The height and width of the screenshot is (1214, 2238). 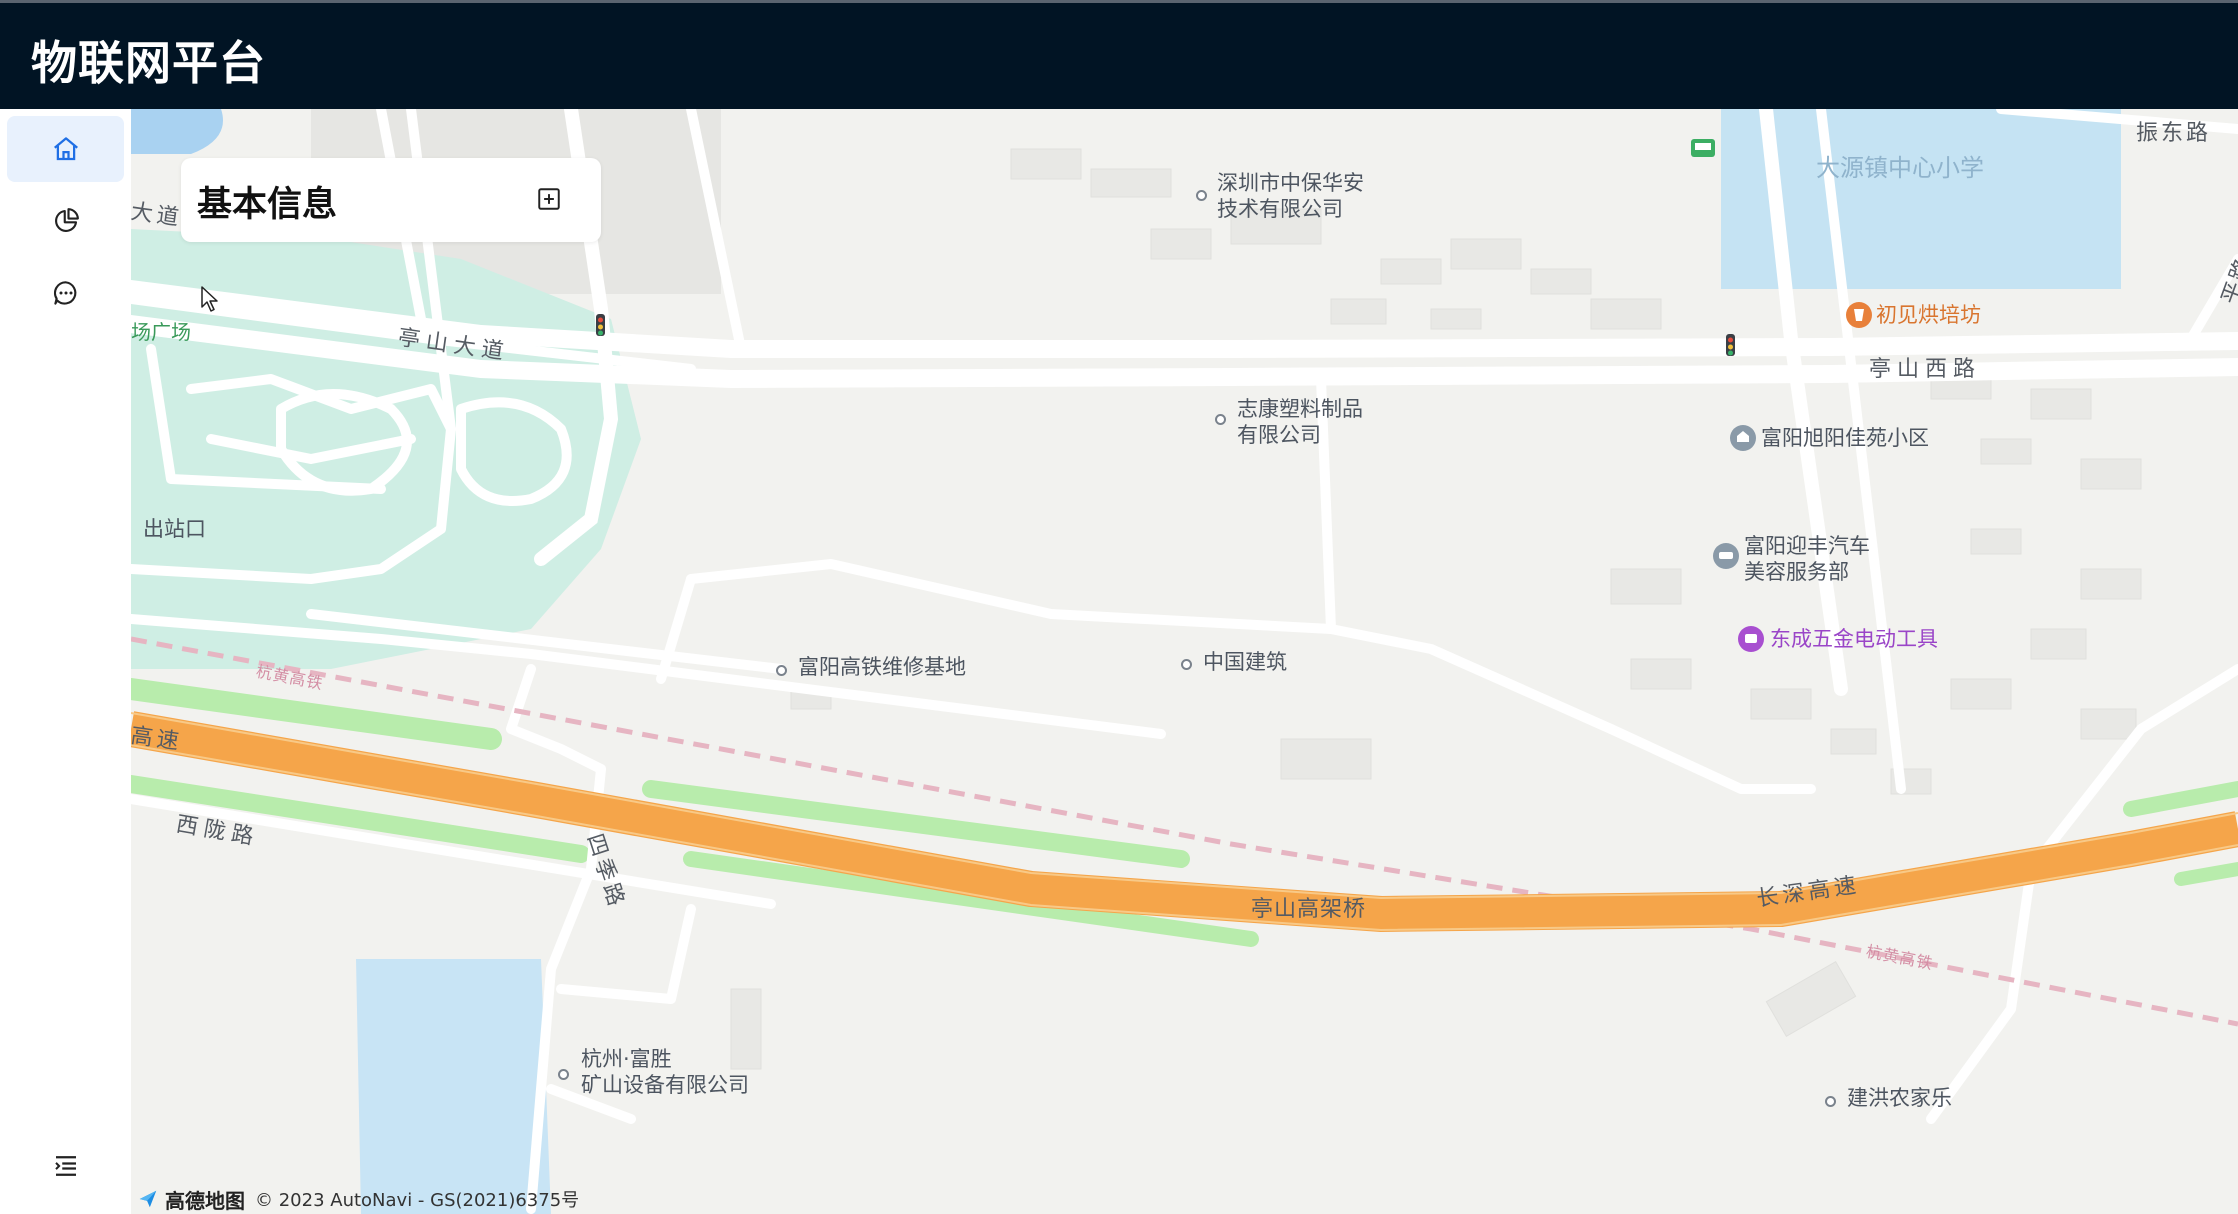 I want to click on nav-statistics, so click(x=65, y=221).